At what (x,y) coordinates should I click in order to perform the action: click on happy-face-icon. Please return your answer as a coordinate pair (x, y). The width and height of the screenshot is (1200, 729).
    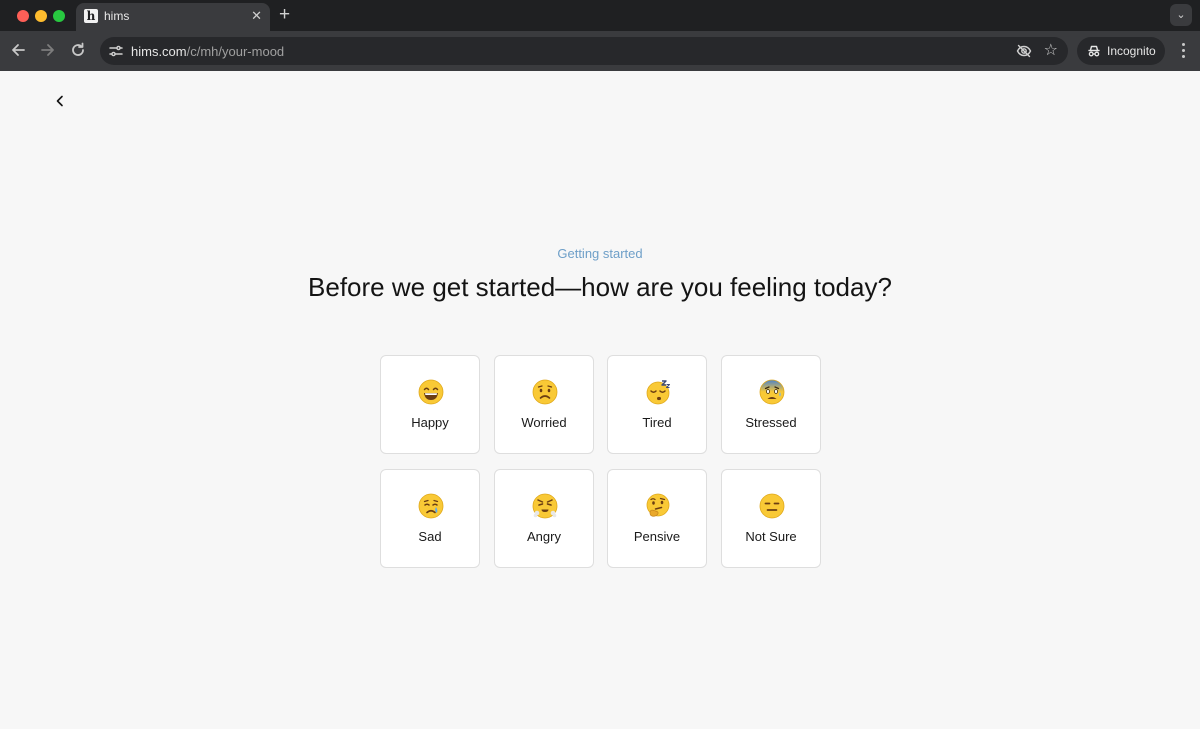
    Looking at the image, I should click on (431, 392).